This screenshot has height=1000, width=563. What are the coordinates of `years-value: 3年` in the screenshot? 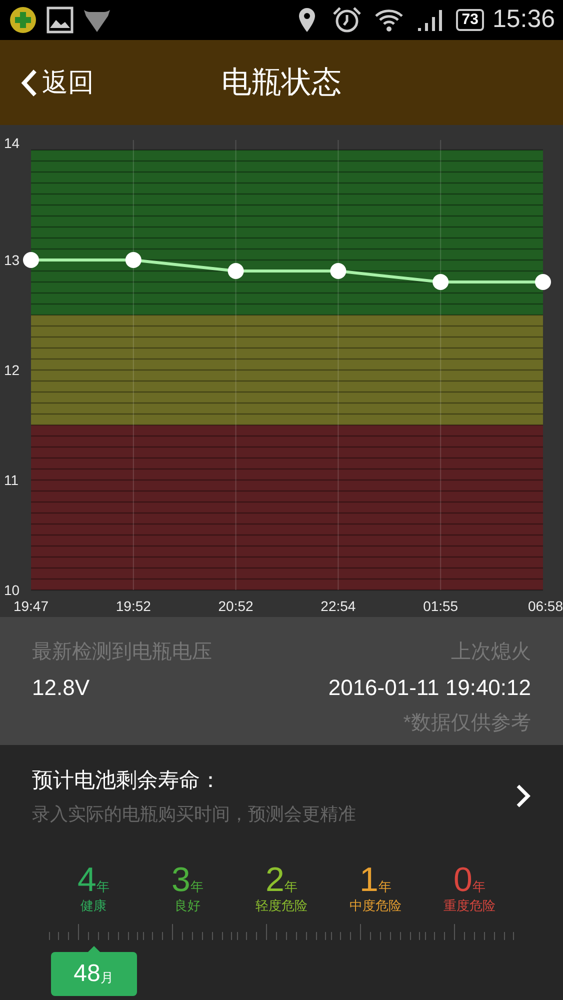 It's located at (188, 880).